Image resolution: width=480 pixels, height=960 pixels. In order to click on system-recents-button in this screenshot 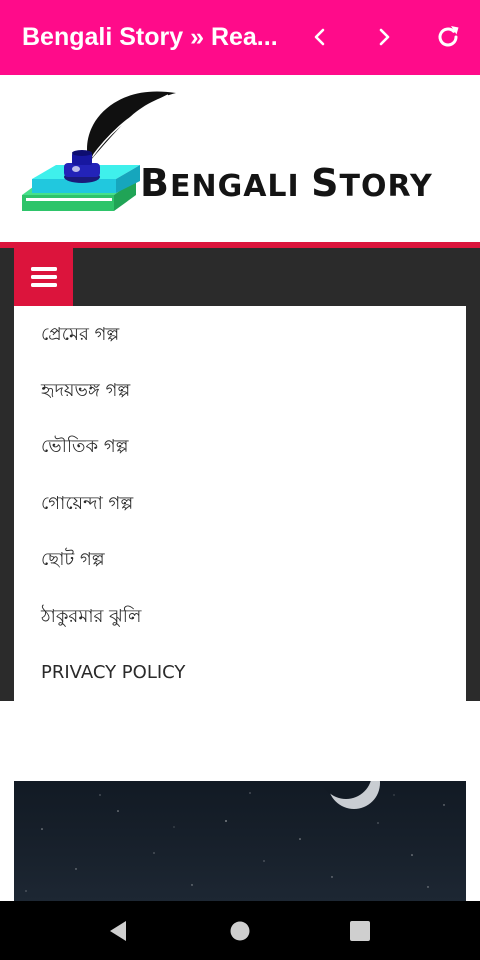, I will do `click(360, 931)`.